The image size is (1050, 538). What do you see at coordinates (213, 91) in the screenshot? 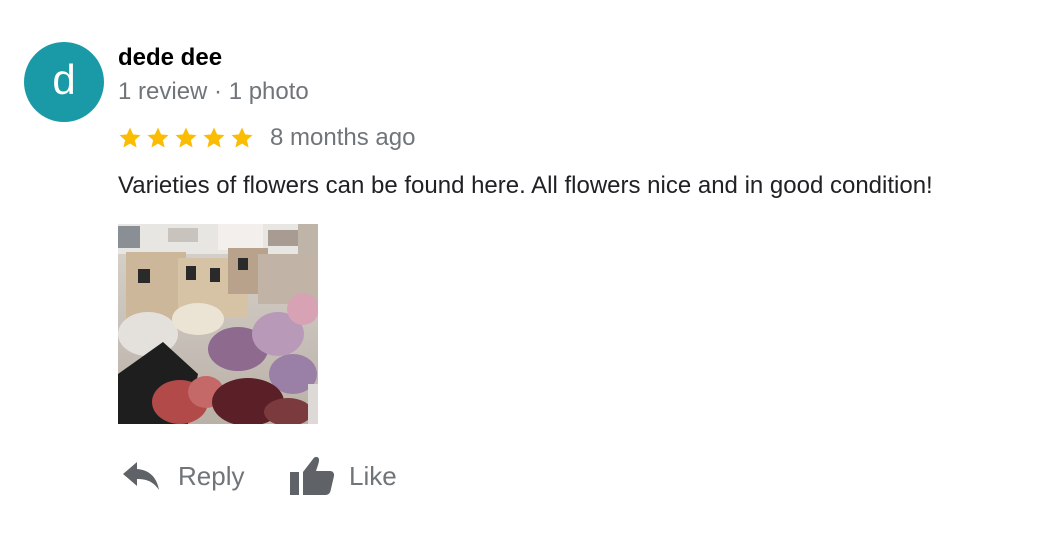
I see `author-meta: 1 review · 1 photo` at bounding box center [213, 91].